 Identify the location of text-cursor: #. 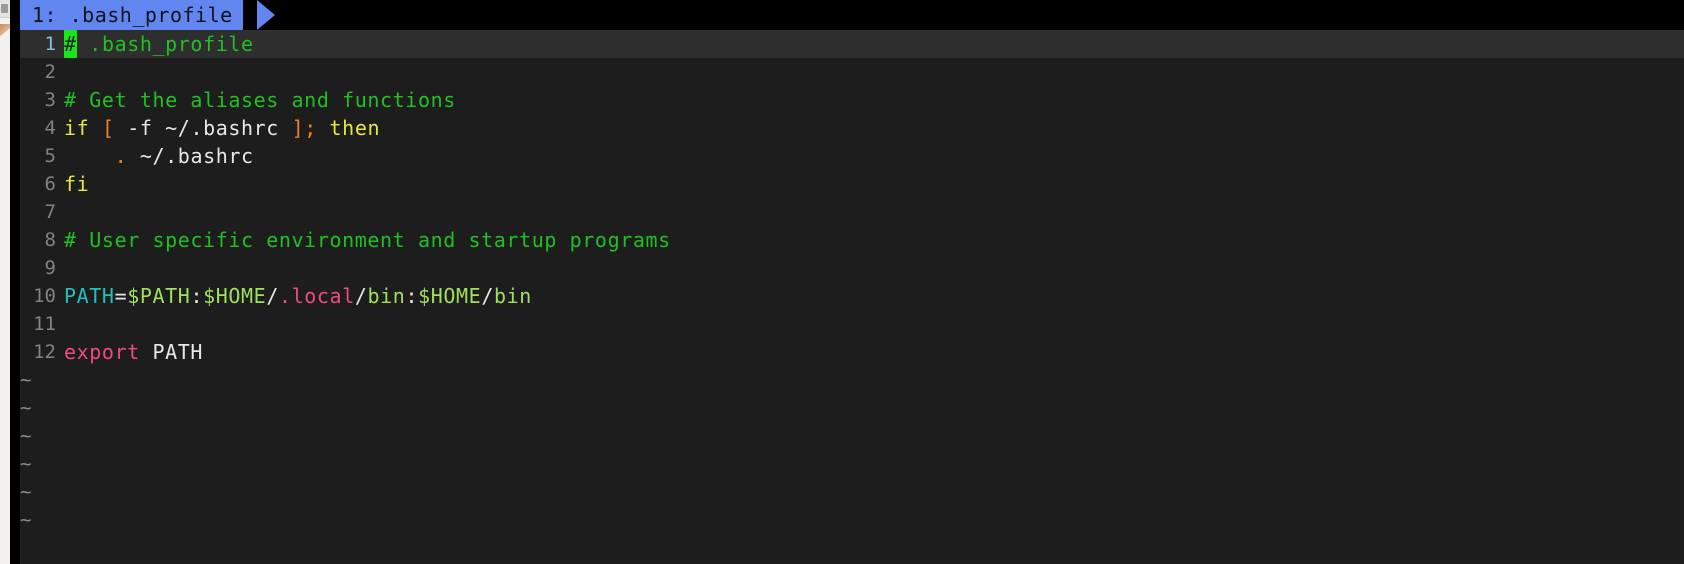
(70, 44).